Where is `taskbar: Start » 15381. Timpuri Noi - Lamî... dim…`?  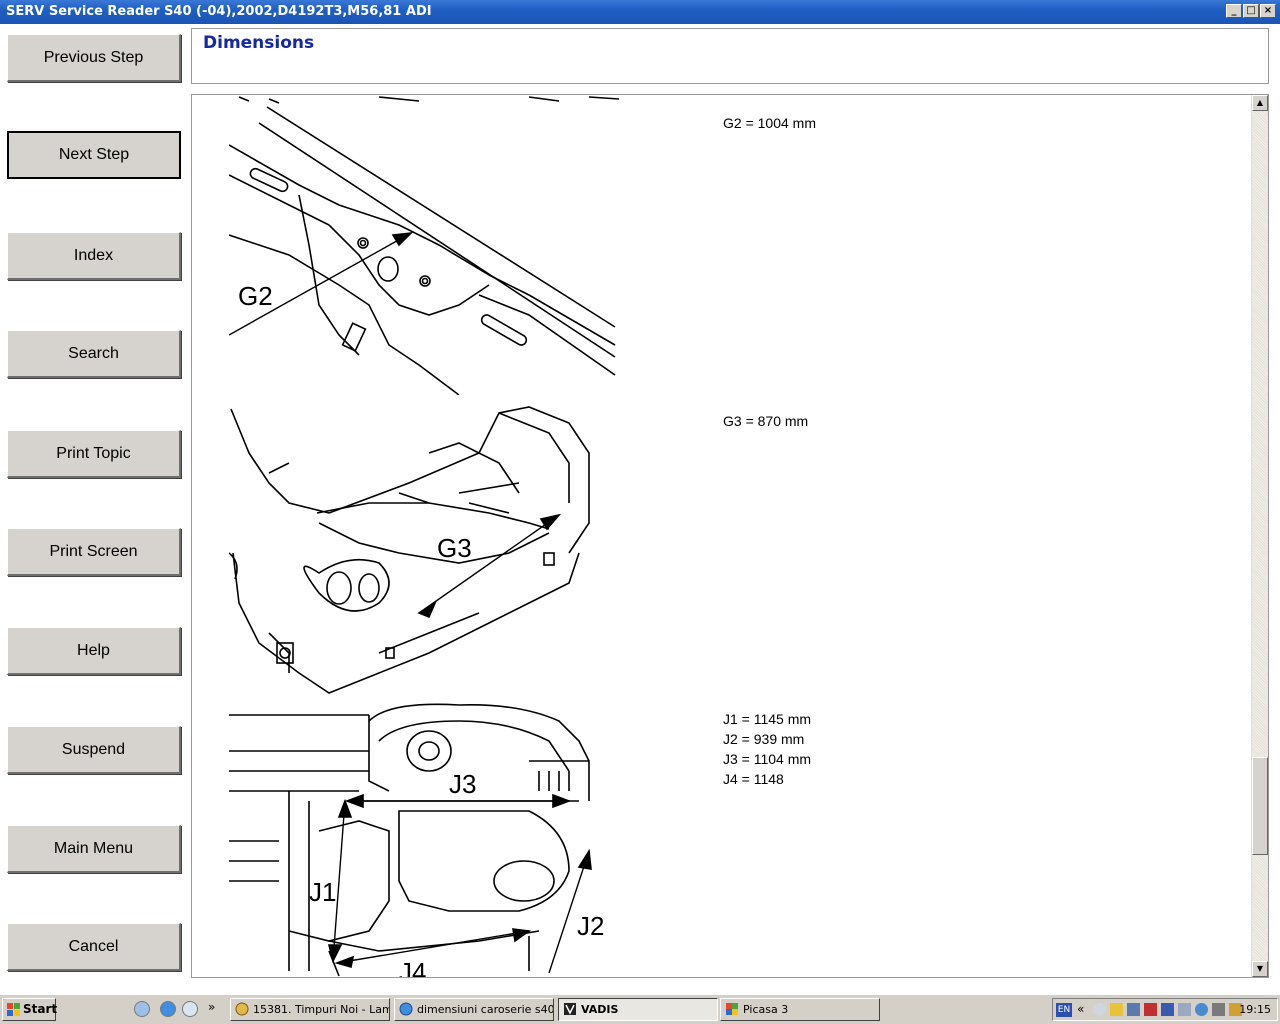
taskbar: Start » 15381. Timpuri Noi - Lamî... dim… is located at coordinates (640, 1009).